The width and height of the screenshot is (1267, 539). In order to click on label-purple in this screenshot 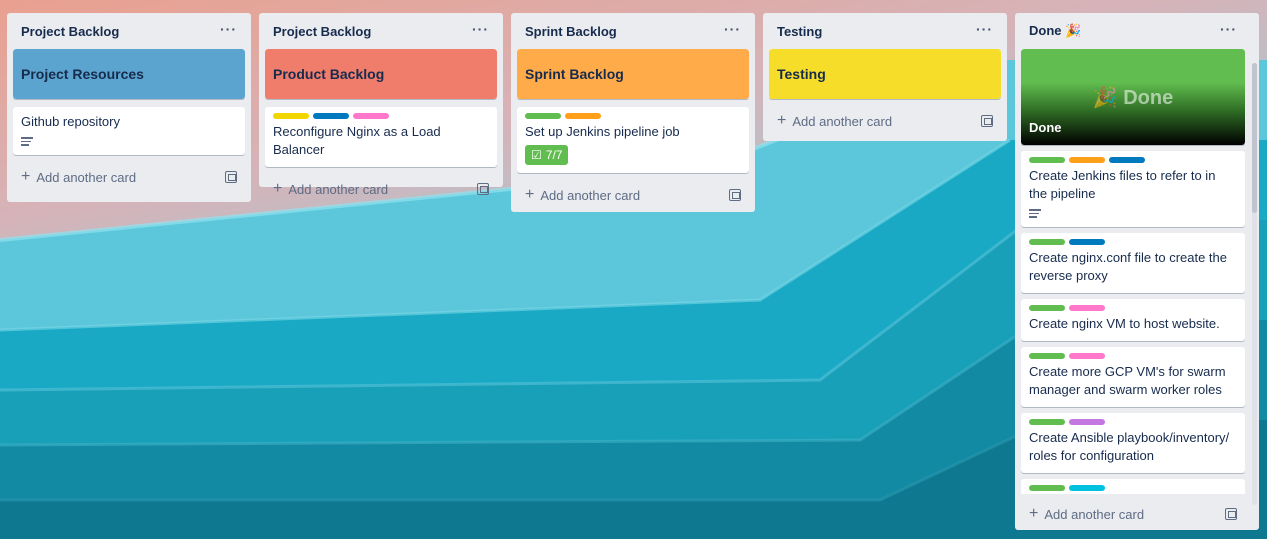, I will do `click(1087, 422)`.